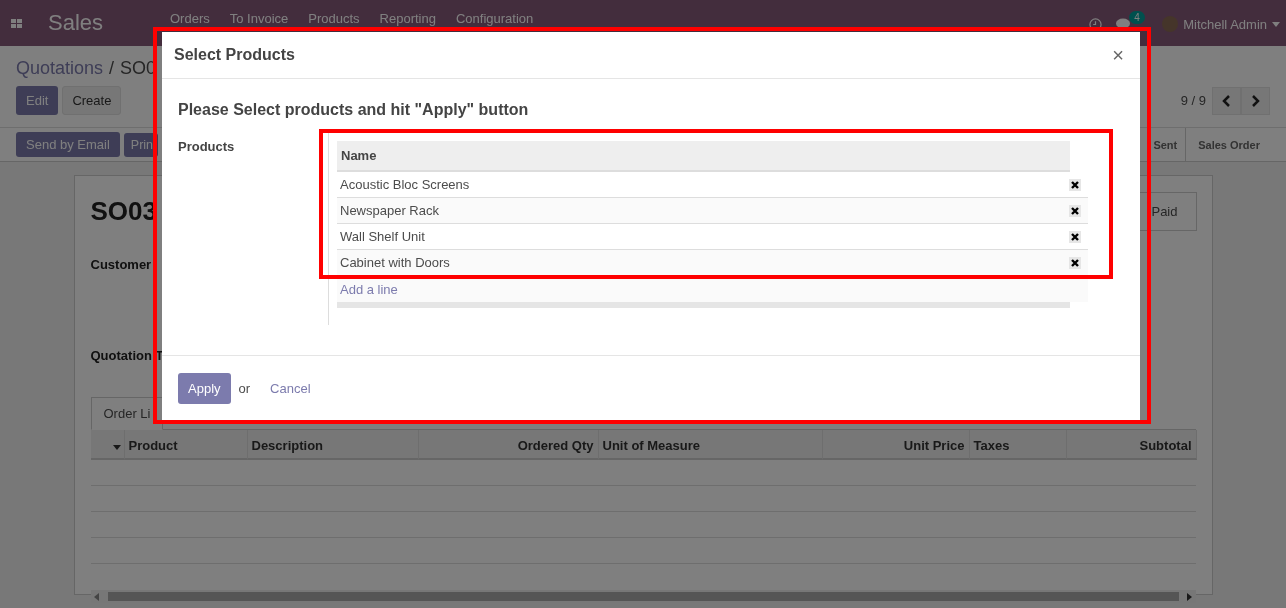 The height and width of the screenshot is (608, 1286). What do you see at coordinates (333, 445) in the screenshot?
I see `column-header: Description` at bounding box center [333, 445].